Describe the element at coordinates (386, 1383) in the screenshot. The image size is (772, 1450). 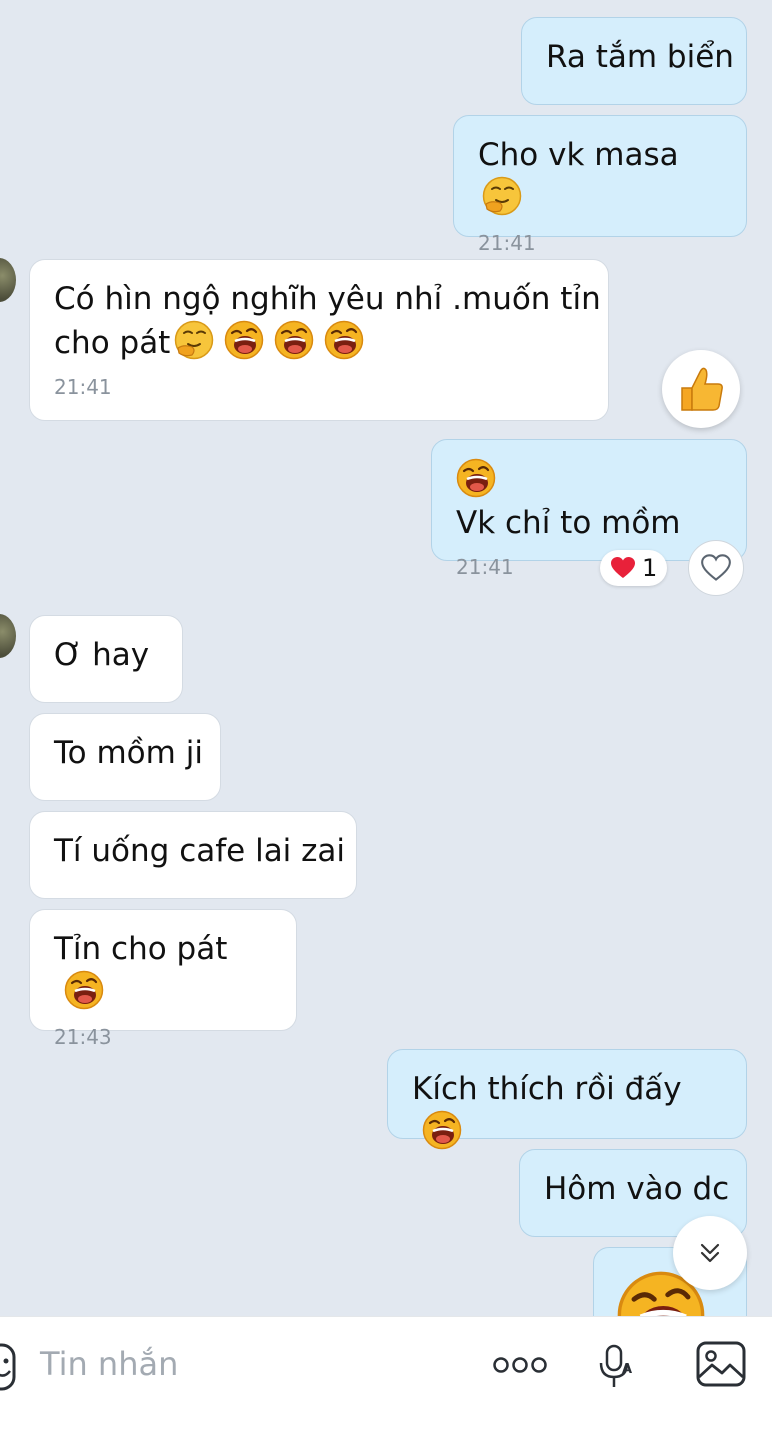
I see `message-composer: Tin nhắn A` at that location.